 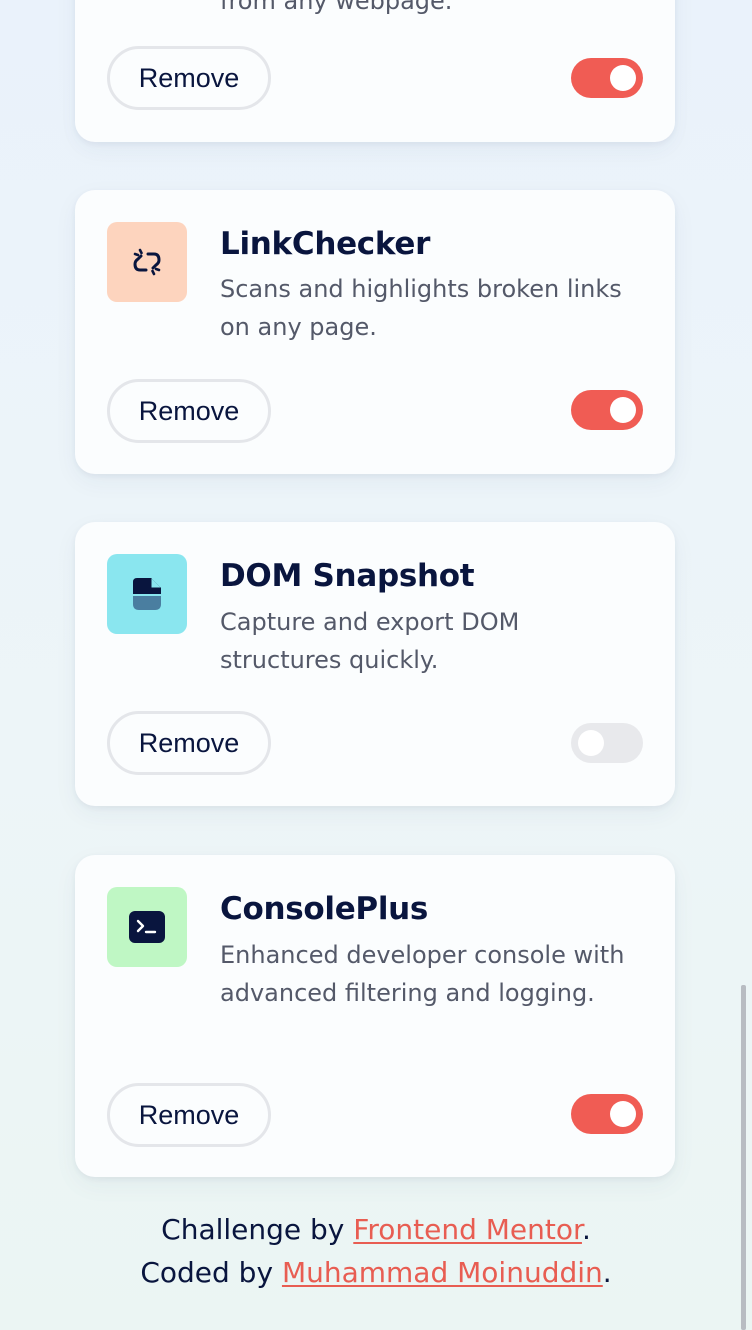 I want to click on extension-name: ConsolePlus, so click(x=324, y=909).